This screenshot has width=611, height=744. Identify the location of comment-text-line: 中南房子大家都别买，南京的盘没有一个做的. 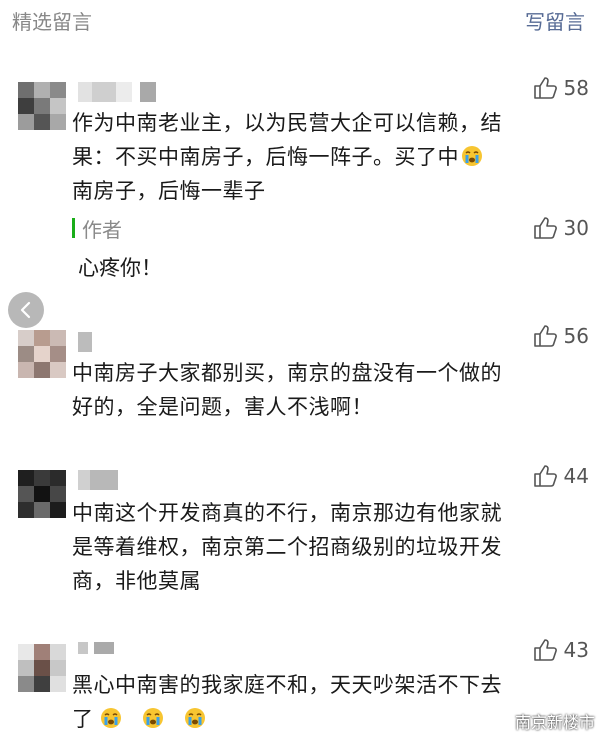
(287, 373).